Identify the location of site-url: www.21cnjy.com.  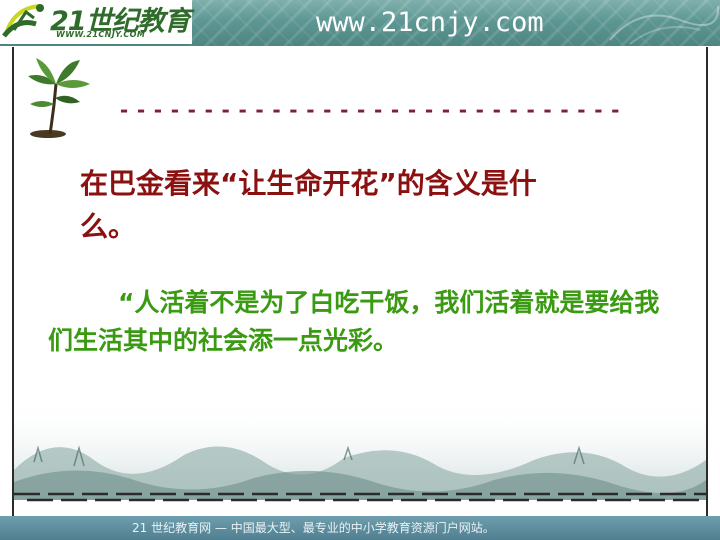
(430, 22).